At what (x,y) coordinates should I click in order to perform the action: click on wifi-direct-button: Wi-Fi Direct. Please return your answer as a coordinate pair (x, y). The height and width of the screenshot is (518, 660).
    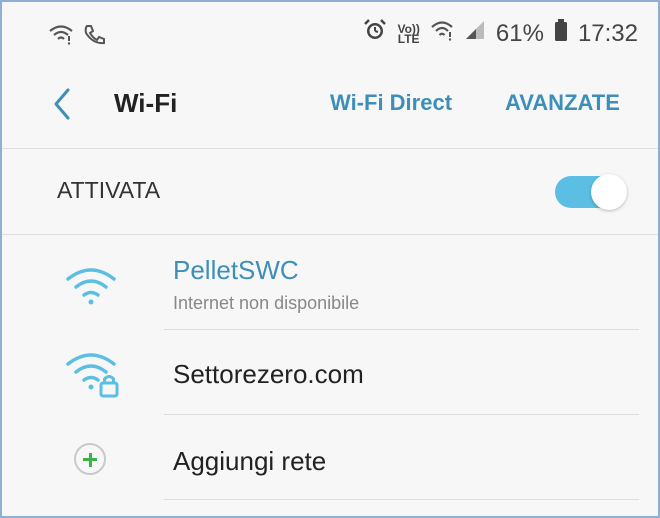
    Looking at the image, I should click on (391, 103).